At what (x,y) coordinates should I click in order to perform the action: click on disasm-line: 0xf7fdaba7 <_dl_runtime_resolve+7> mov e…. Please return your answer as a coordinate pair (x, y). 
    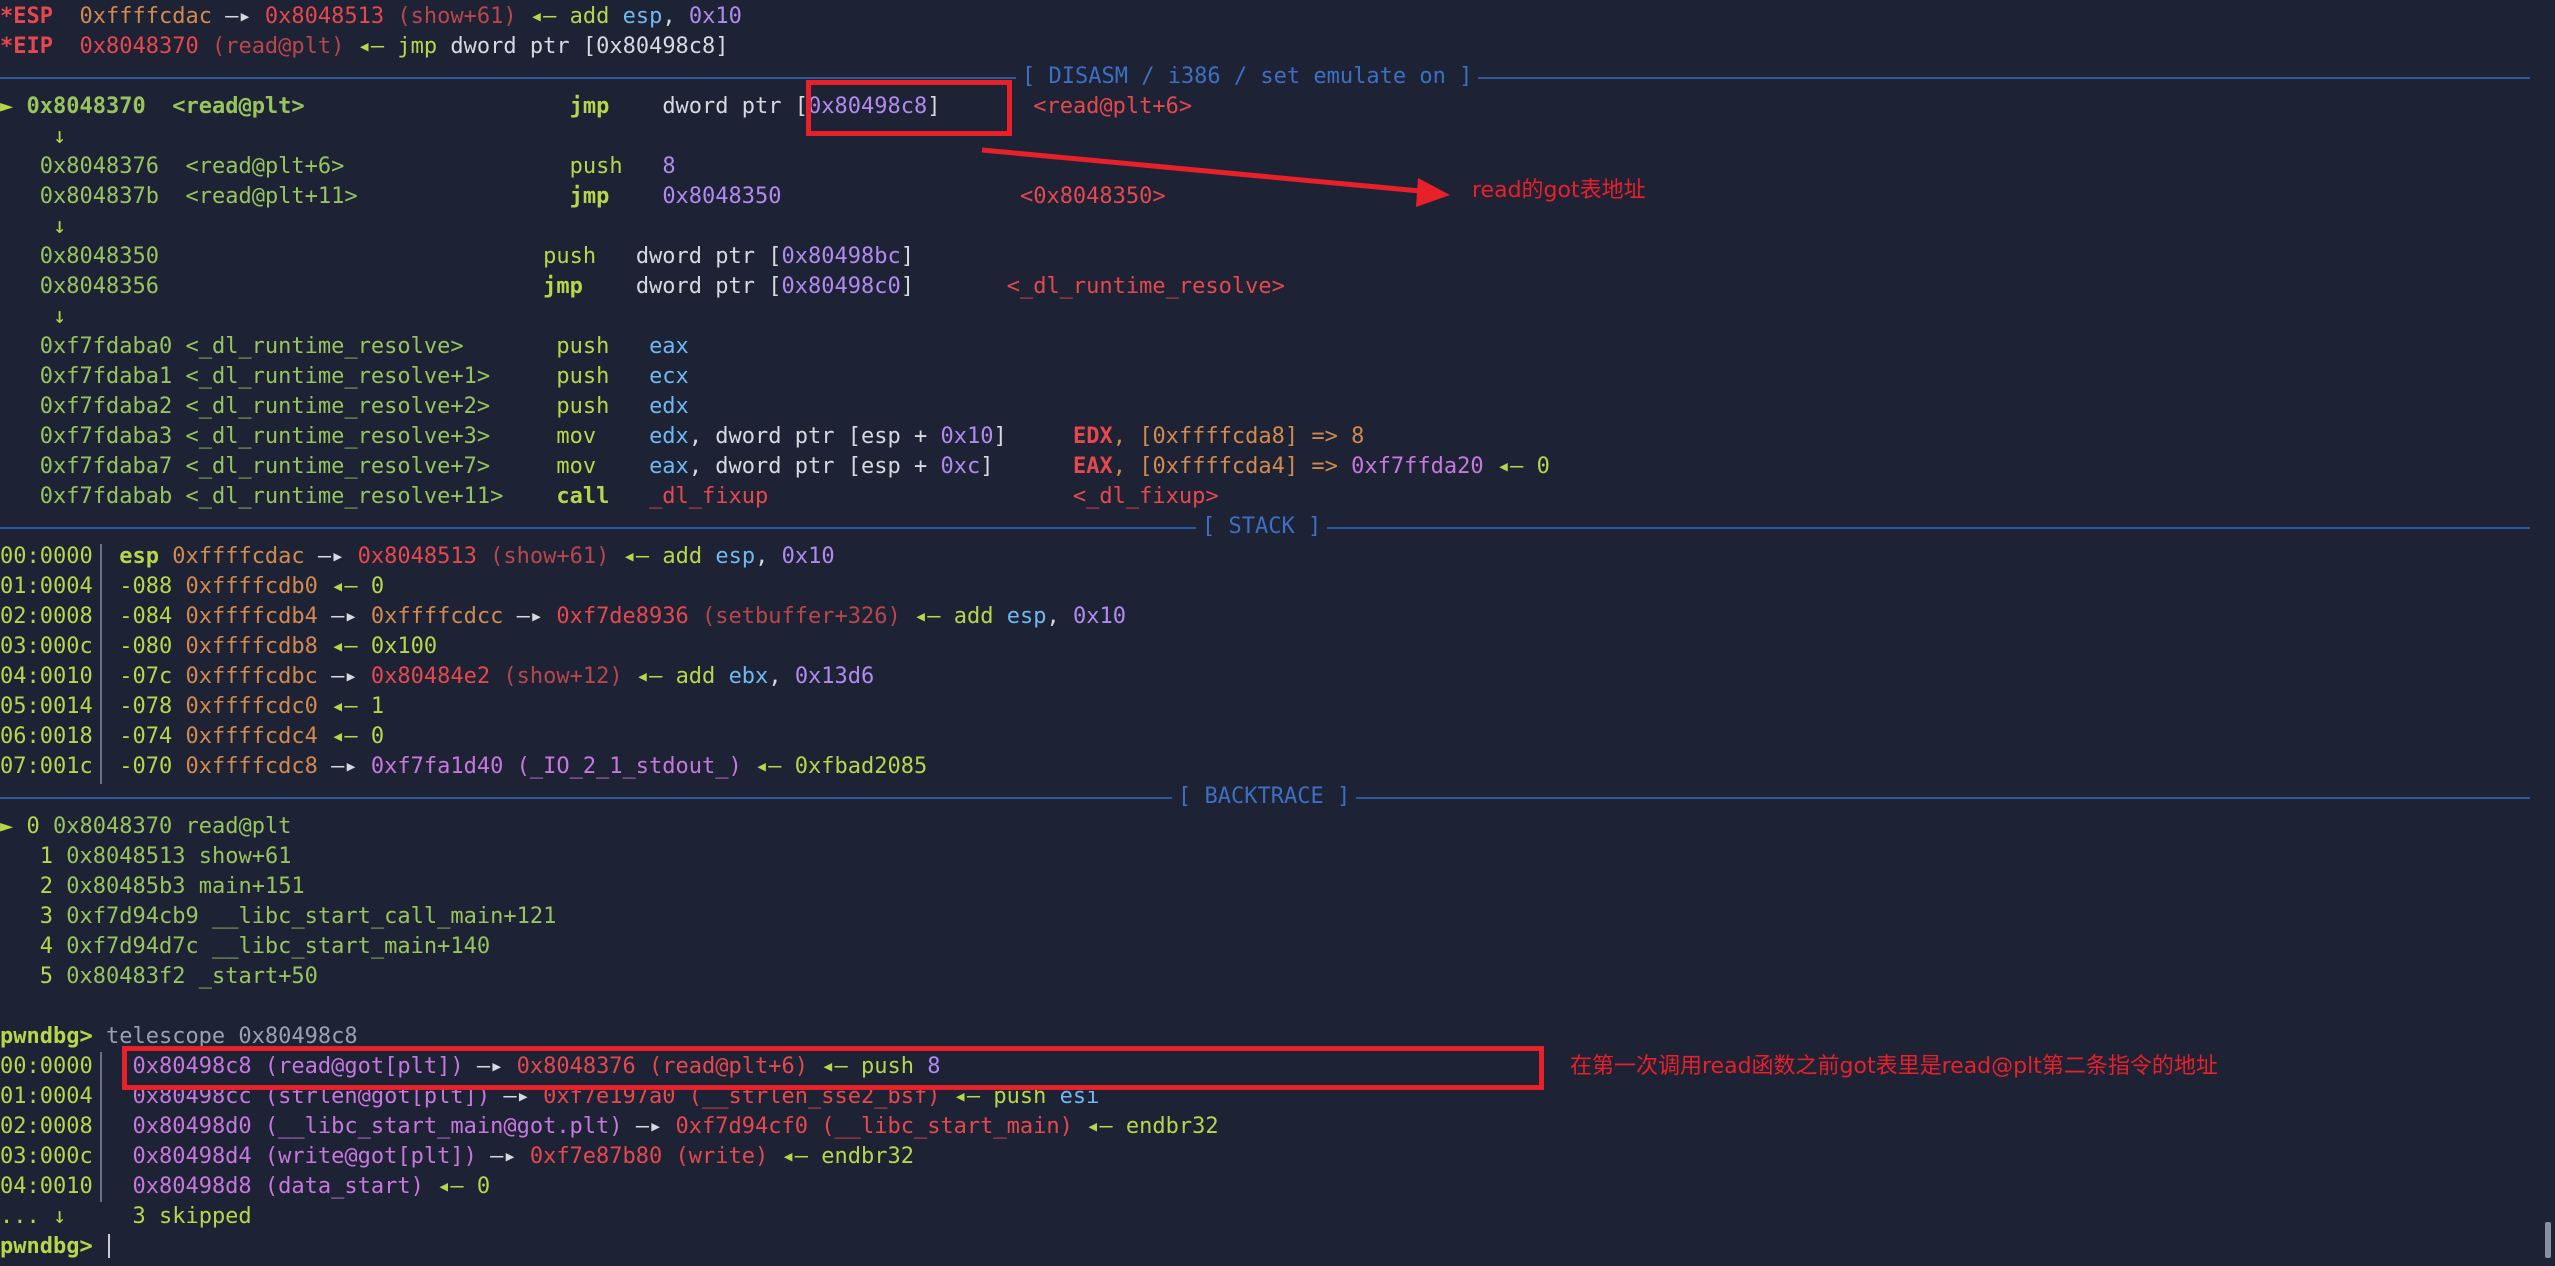
    Looking at the image, I should click on (794, 466).